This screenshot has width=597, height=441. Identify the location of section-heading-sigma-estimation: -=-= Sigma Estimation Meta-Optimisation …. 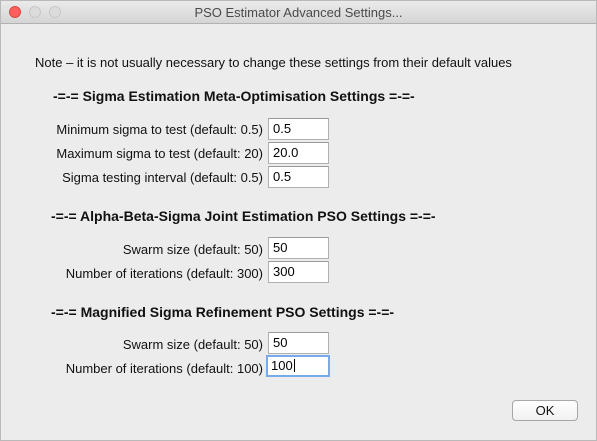
(234, 96).